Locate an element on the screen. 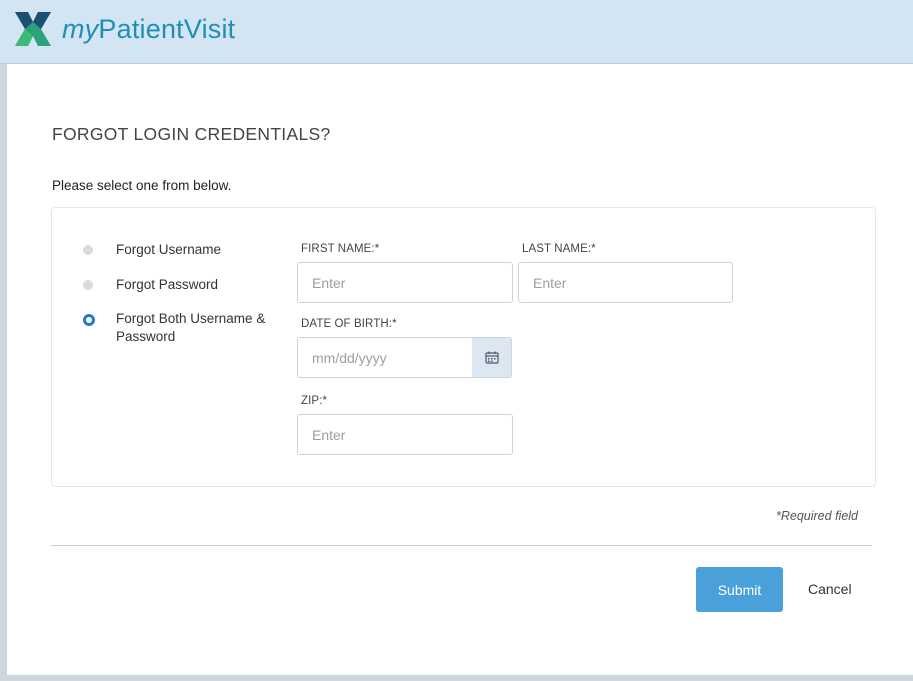  zip-input is located at coordinates (405, 434).